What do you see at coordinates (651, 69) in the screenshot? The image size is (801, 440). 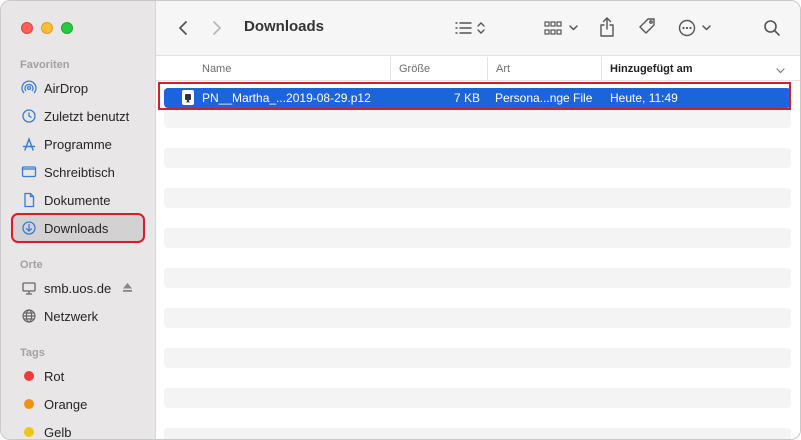 I see `column-header-label: Hinzugefügt am` at bounding box center [651, 69].